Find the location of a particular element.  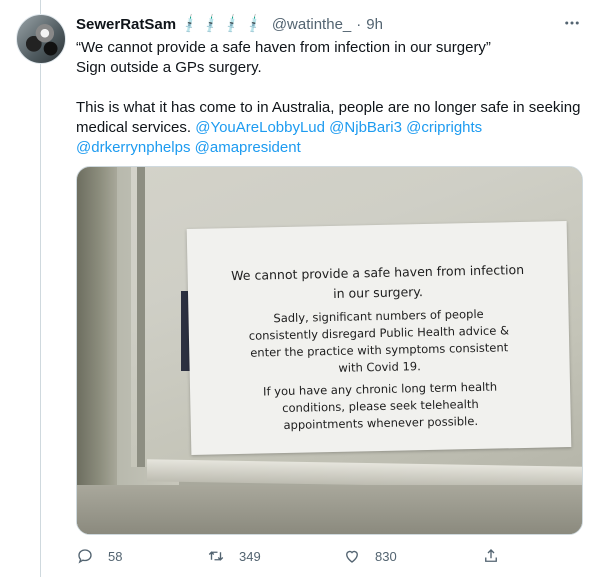

action-bar: 58 349 830 is located at coordinates (331, 556).